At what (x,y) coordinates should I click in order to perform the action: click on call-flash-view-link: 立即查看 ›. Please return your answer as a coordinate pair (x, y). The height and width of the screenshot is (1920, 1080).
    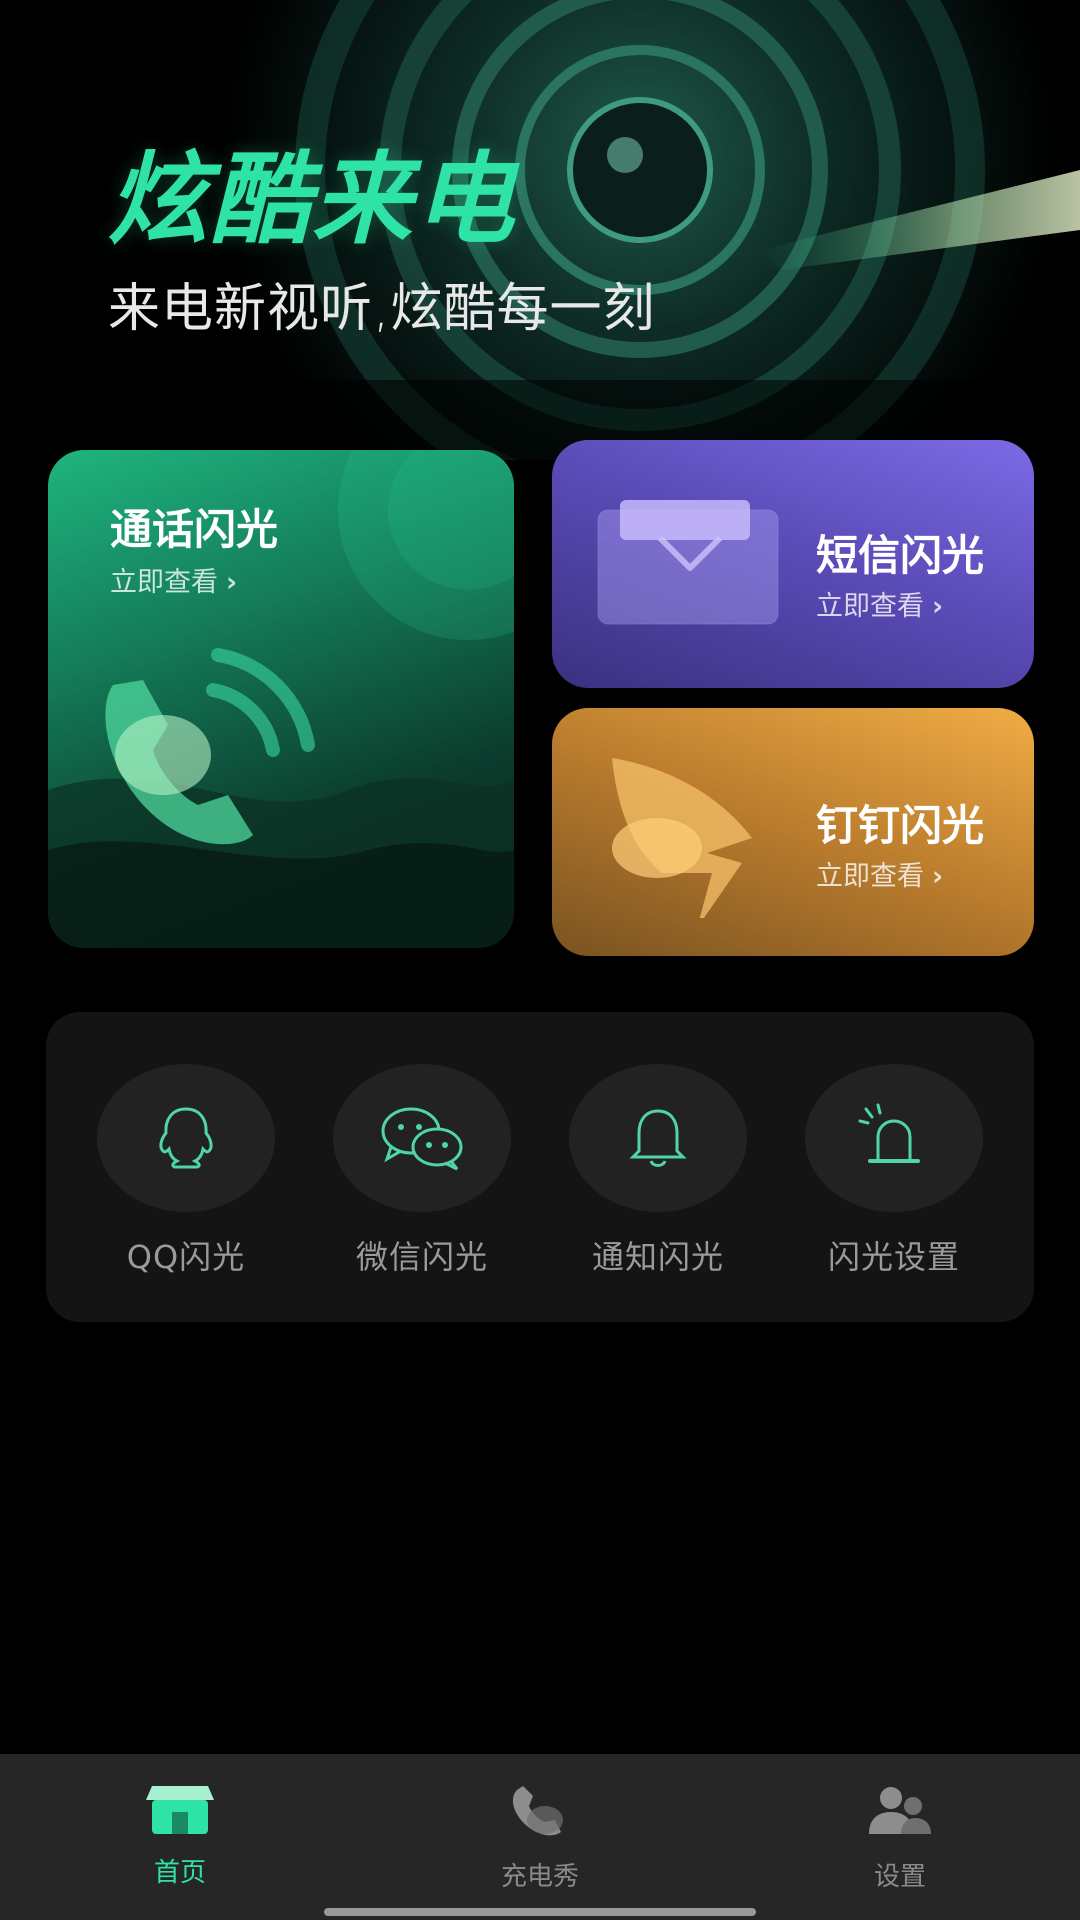
    Looking at the image, I should click on (173, 579).